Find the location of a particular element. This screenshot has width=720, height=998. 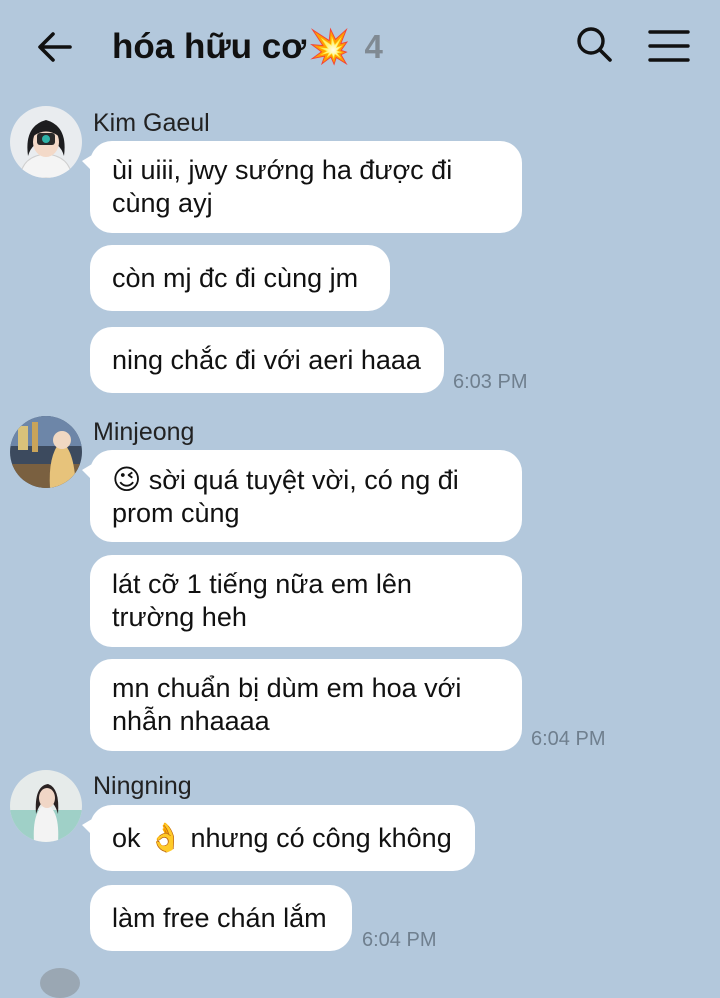

message-bubble: lát cỡ 1 tiếng nữa em lên trường heh is located at coordinates (306, 601).